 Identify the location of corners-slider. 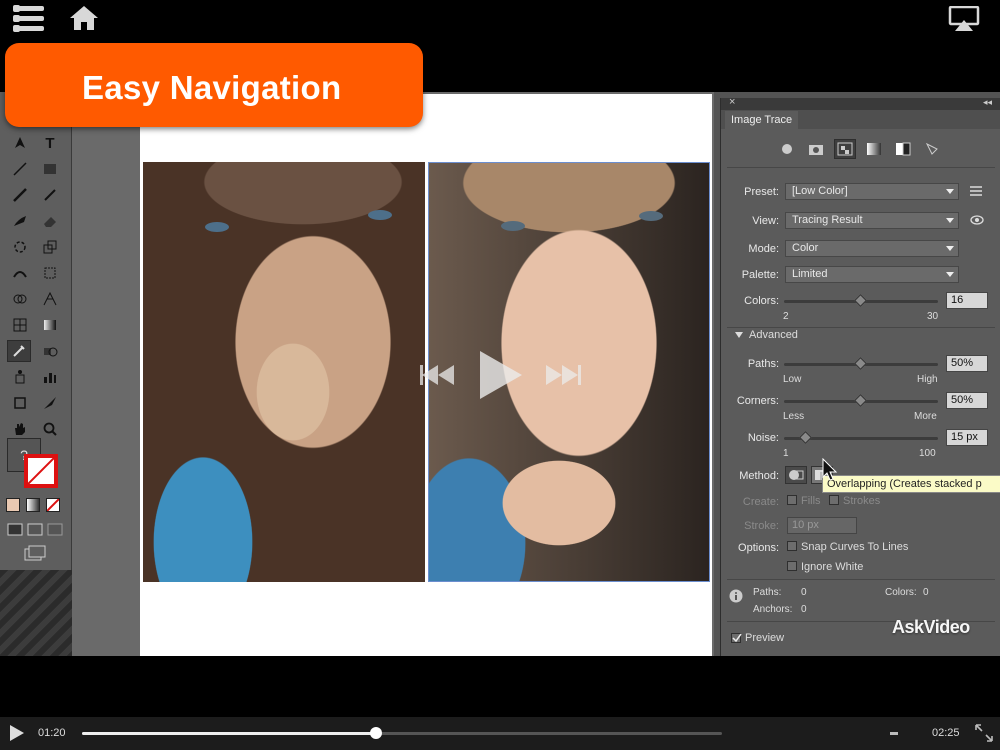
(861, 400).